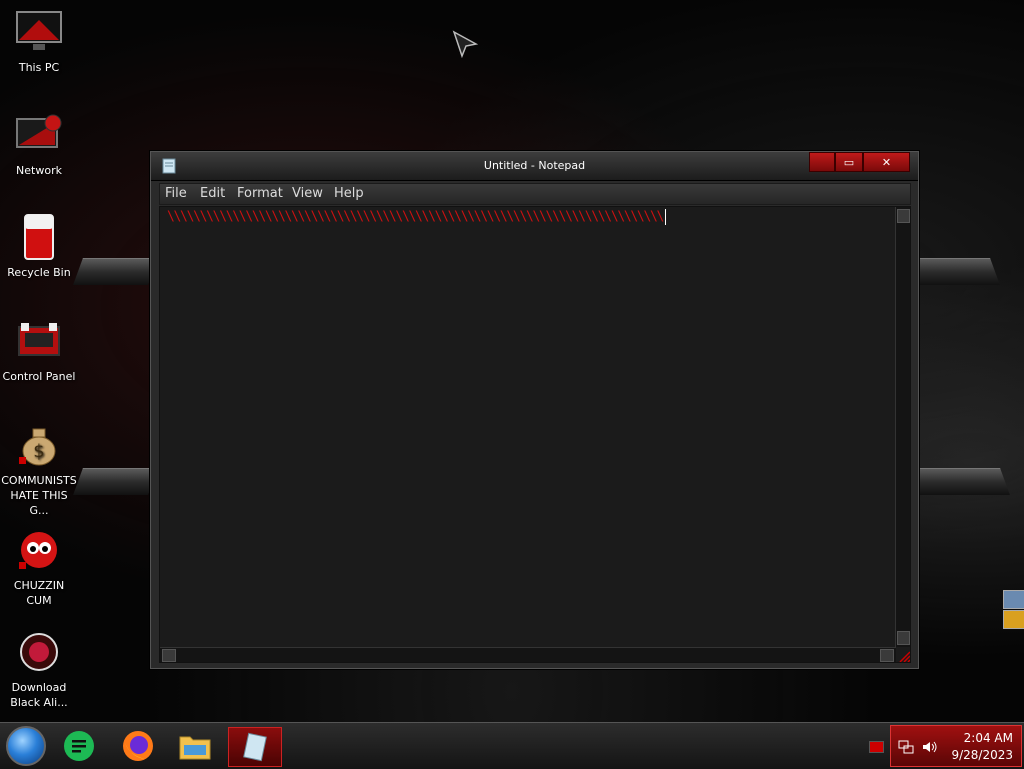  Describe the element at coordinates (212, 193) in the screenshot. I see `menu-edit: Edit` at that location.